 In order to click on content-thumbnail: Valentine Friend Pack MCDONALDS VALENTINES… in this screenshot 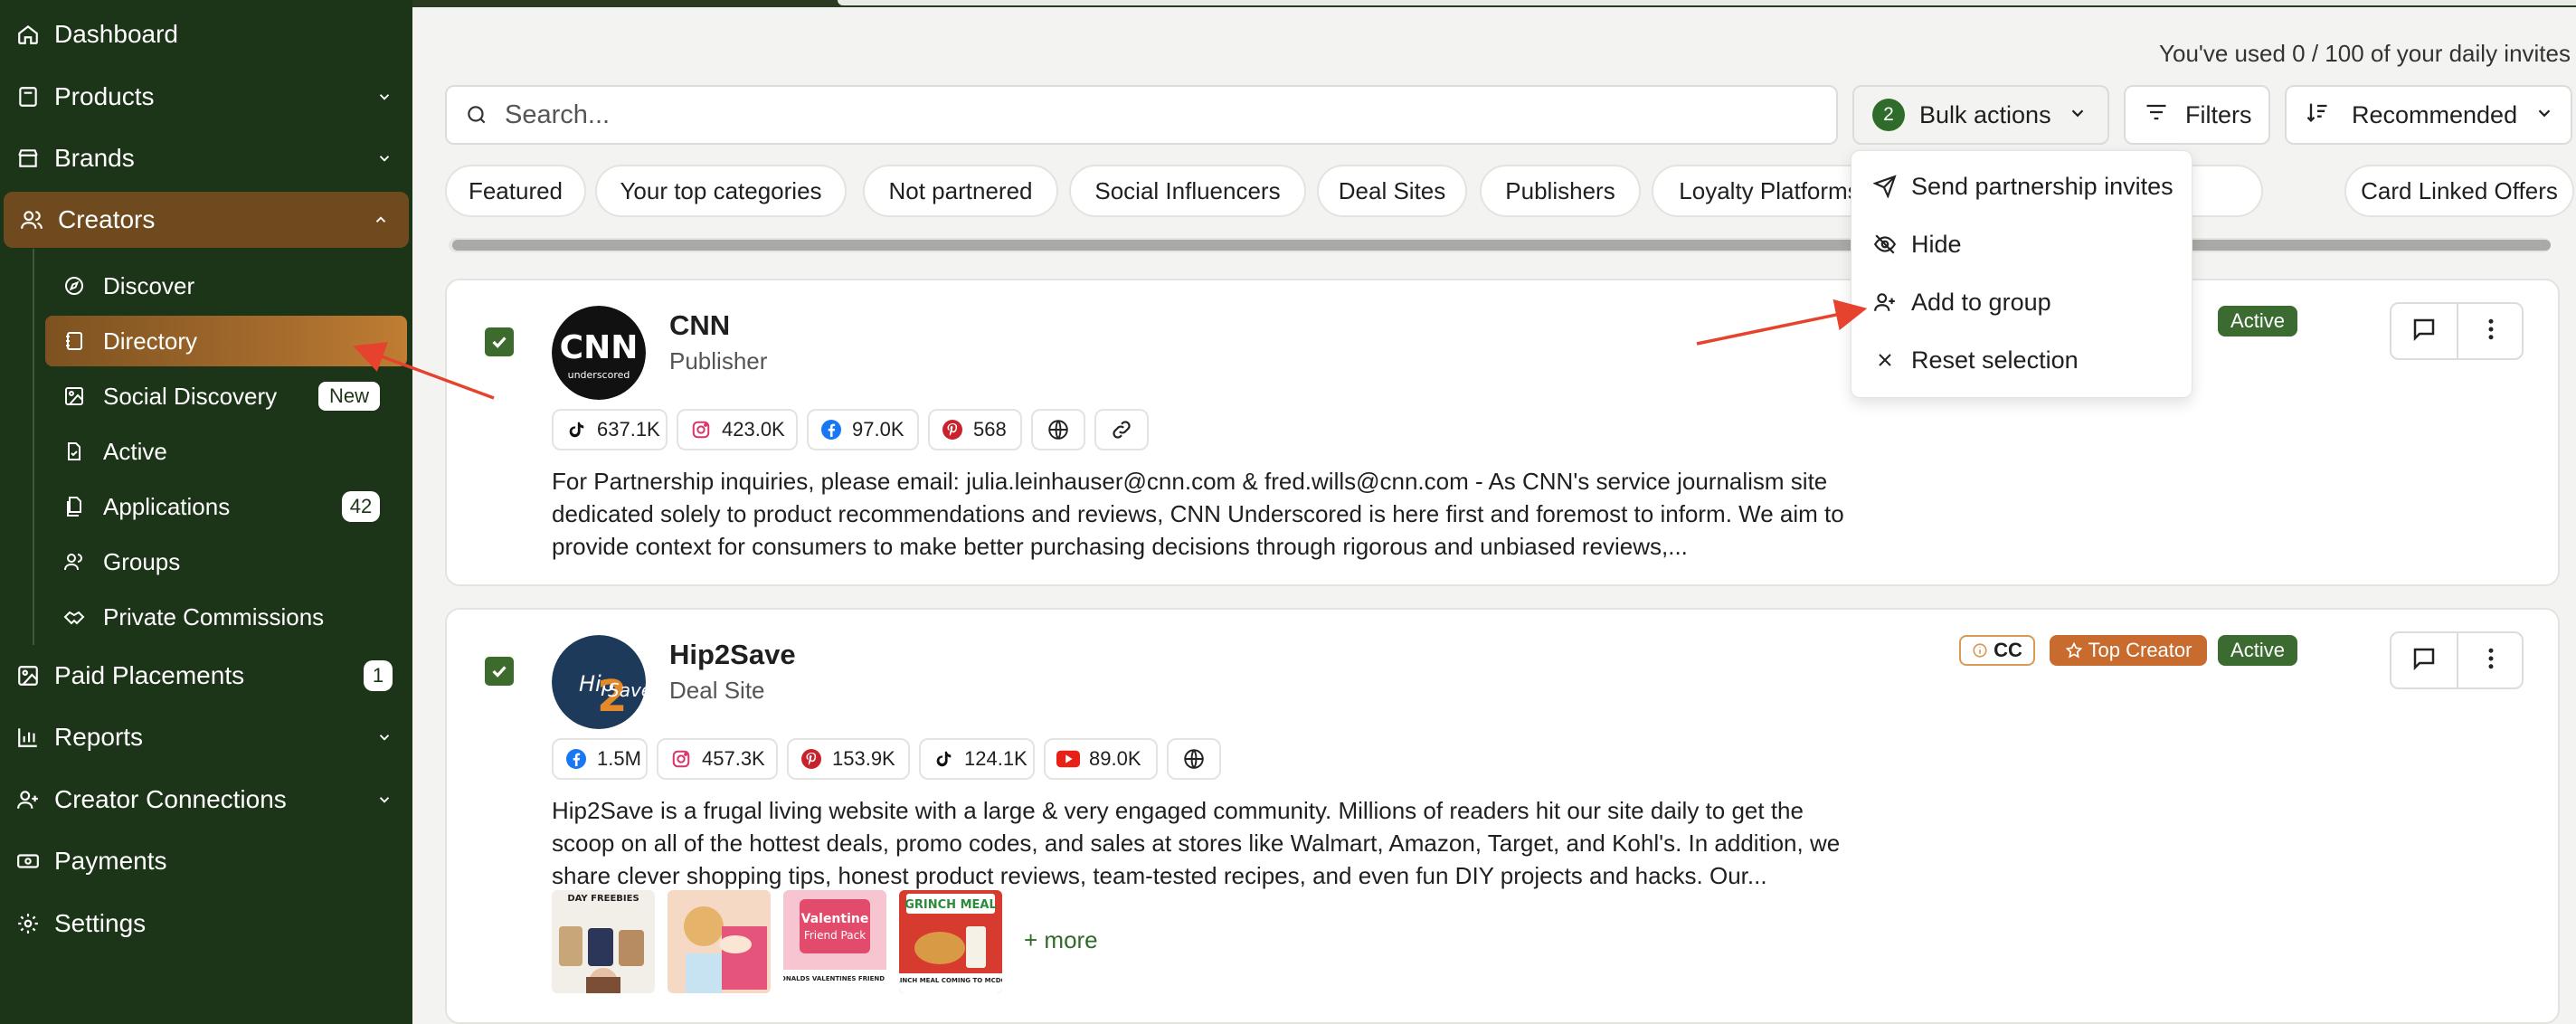, I will do `click(834, 941)`.